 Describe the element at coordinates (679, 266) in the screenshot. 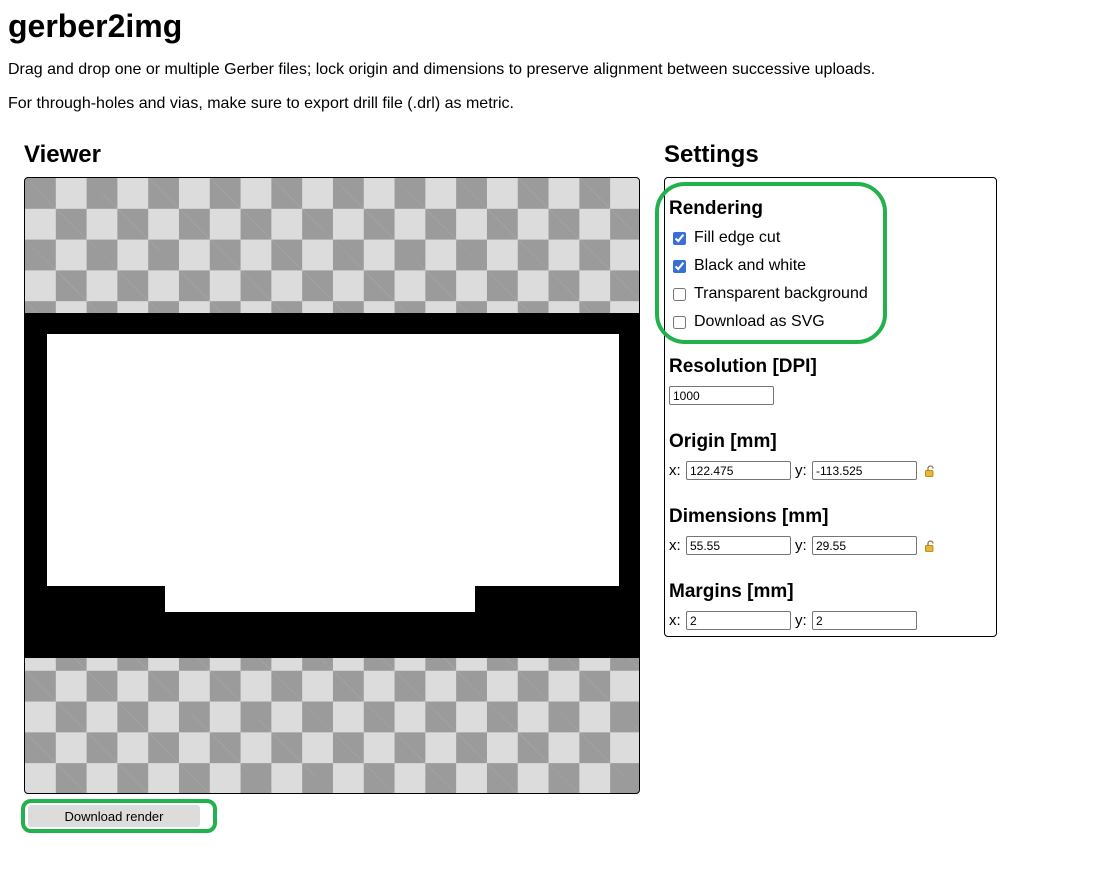

I see `black-and-white-checkbox` at that location.